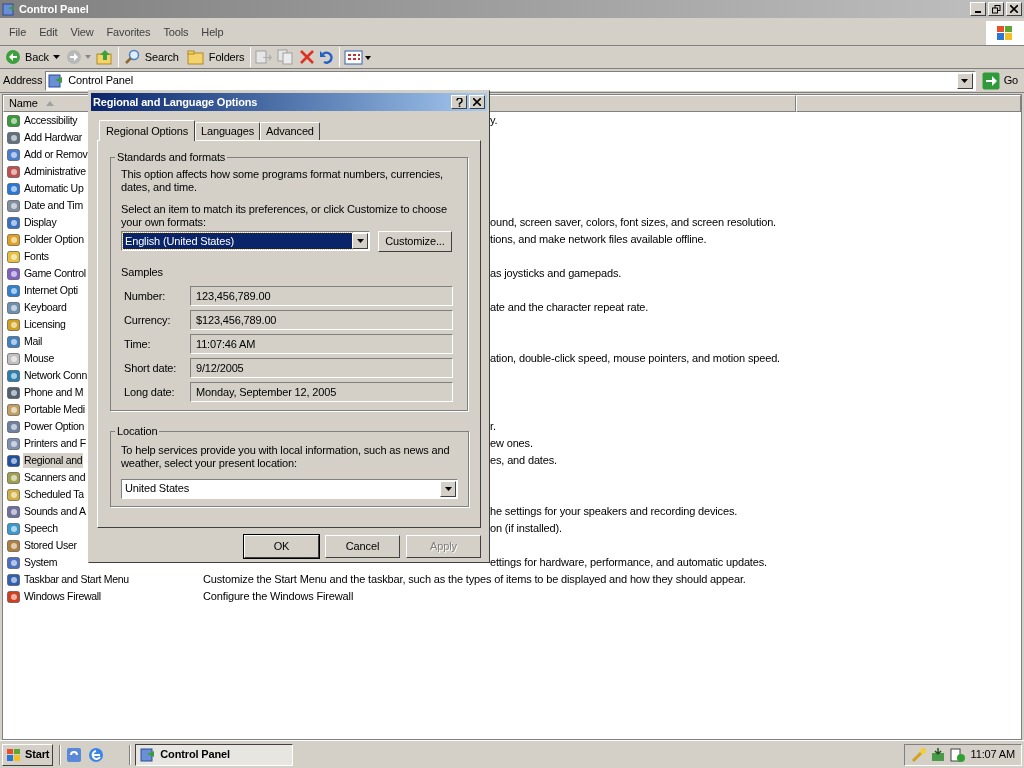 The image size is (1024, 768). I want to click on item-comment: on (if installed)., so click(526, 528).